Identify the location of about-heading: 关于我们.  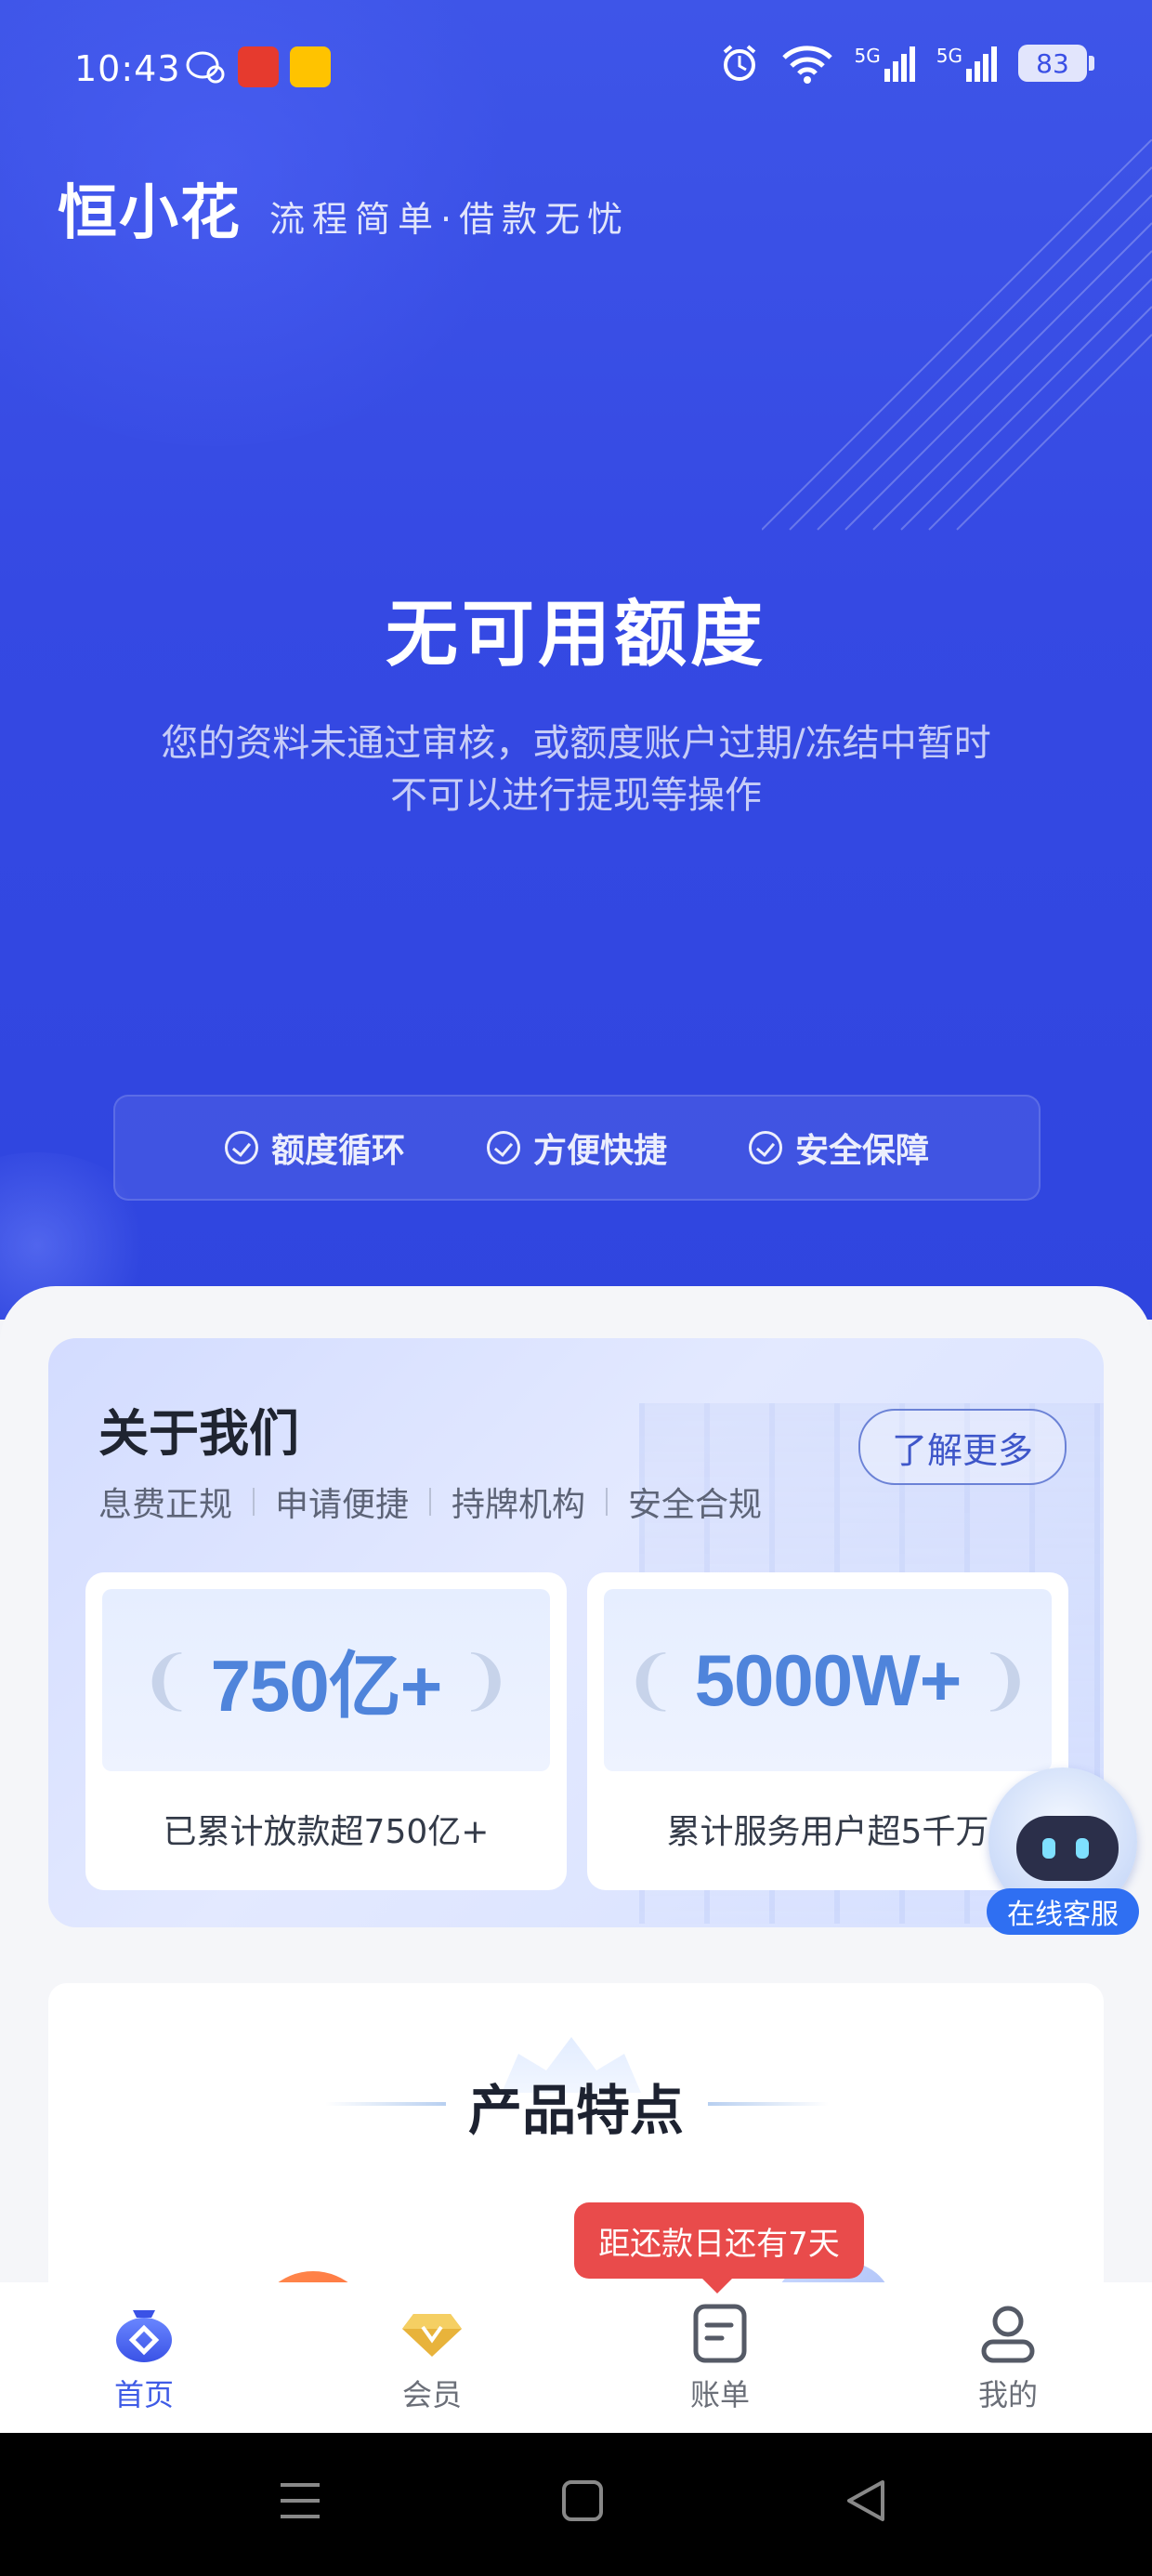
(198, 1433).